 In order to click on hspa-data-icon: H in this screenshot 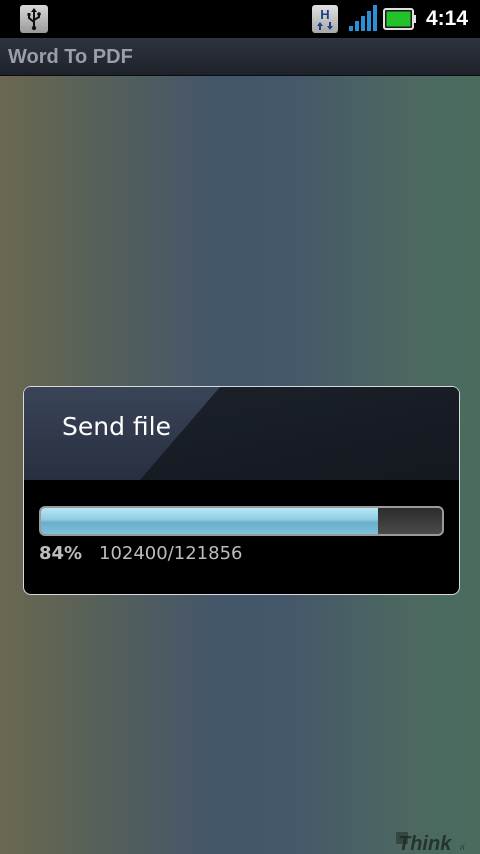, I will do `click(325, 19)`.